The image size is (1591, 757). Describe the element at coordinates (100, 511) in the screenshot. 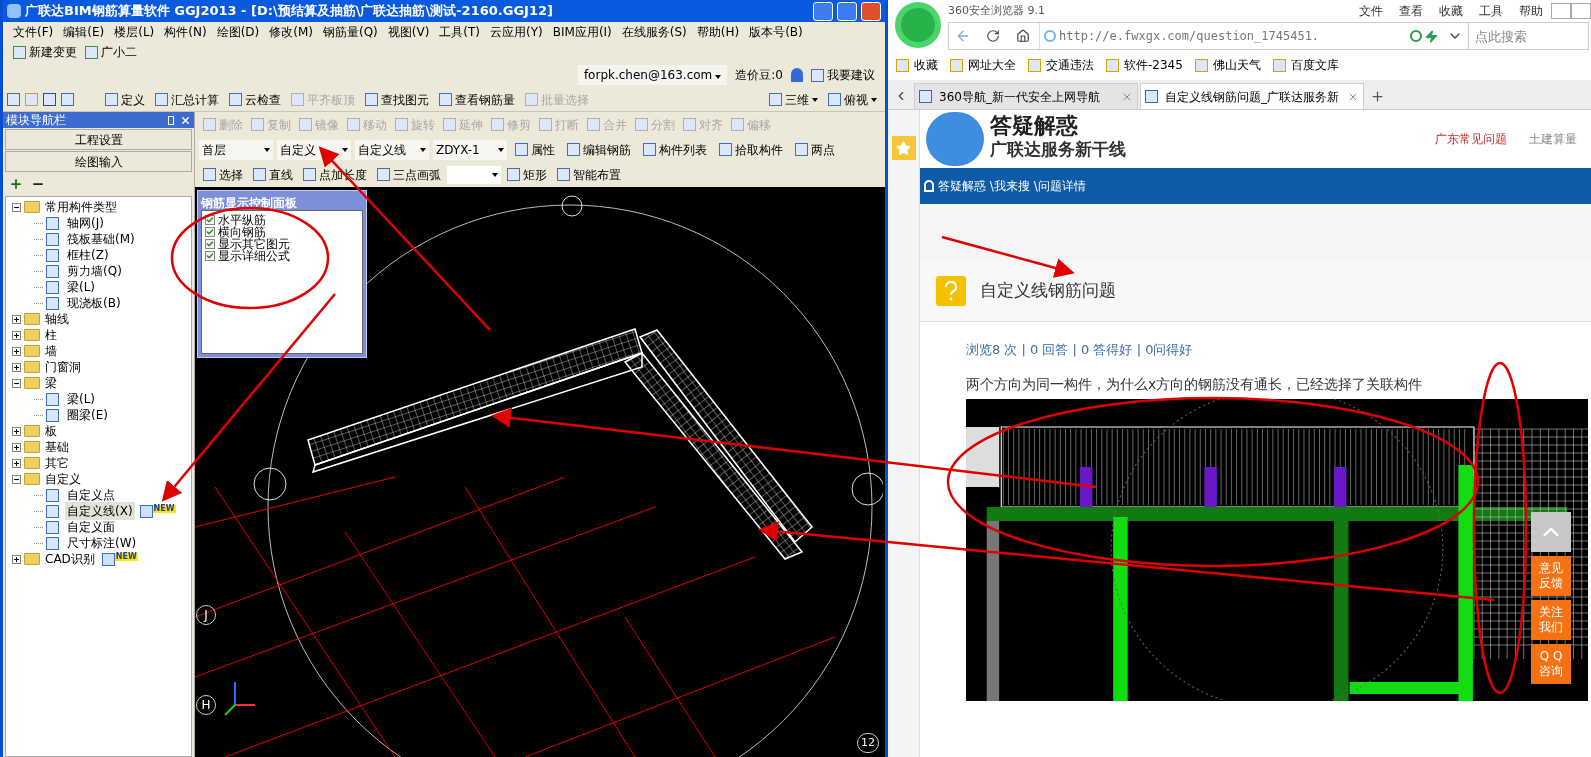

I see `tree-item: 自定义线(X)` at that location.